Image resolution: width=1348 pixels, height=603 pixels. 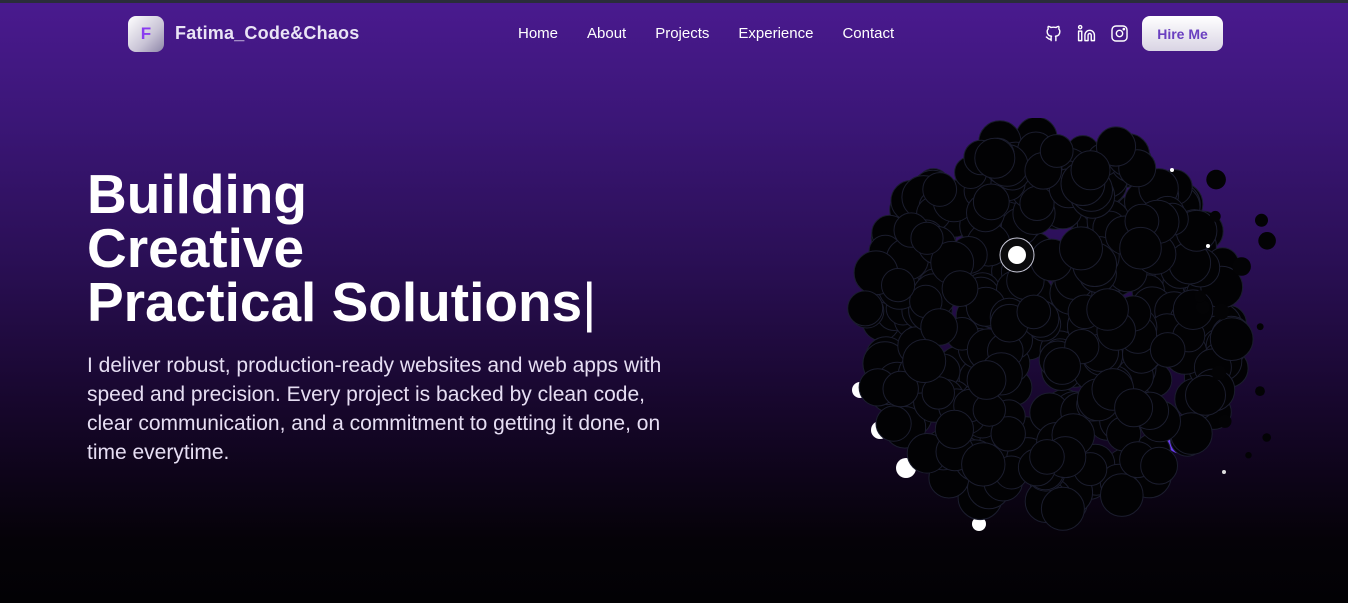 I want to click on instagram-icon, so click(x=1119, y=33).